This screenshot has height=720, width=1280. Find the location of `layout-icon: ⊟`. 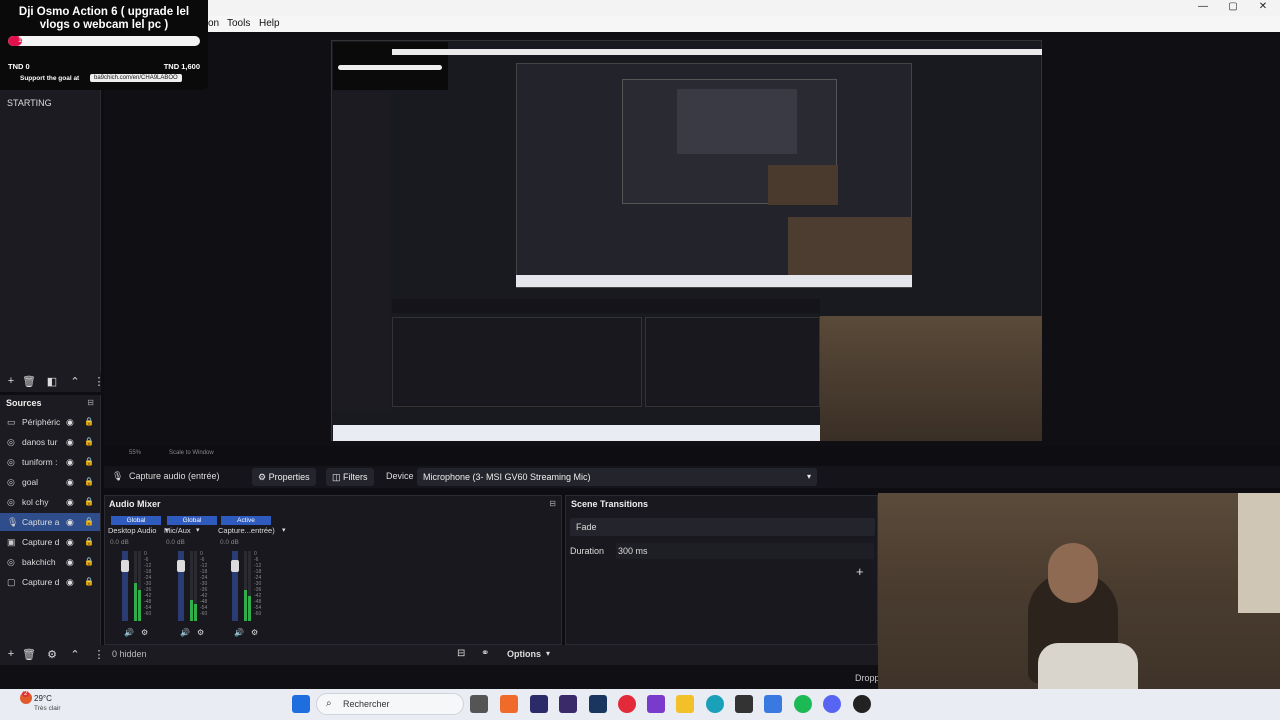

layout-icon: ⊟ is located at coordinates (461, 653).